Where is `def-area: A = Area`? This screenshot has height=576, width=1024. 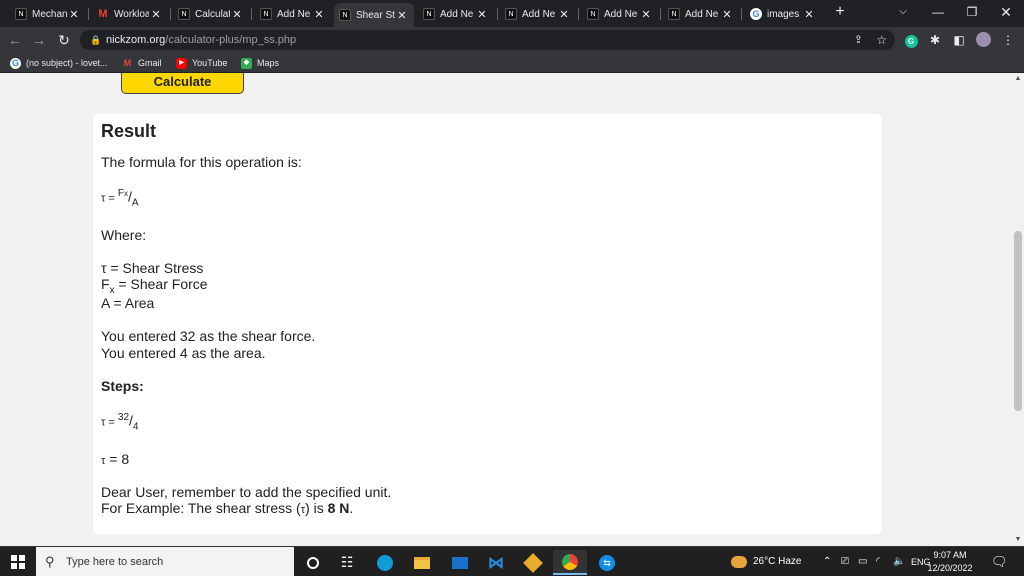
def-area: A = Area is located at coordinates (128, 303).